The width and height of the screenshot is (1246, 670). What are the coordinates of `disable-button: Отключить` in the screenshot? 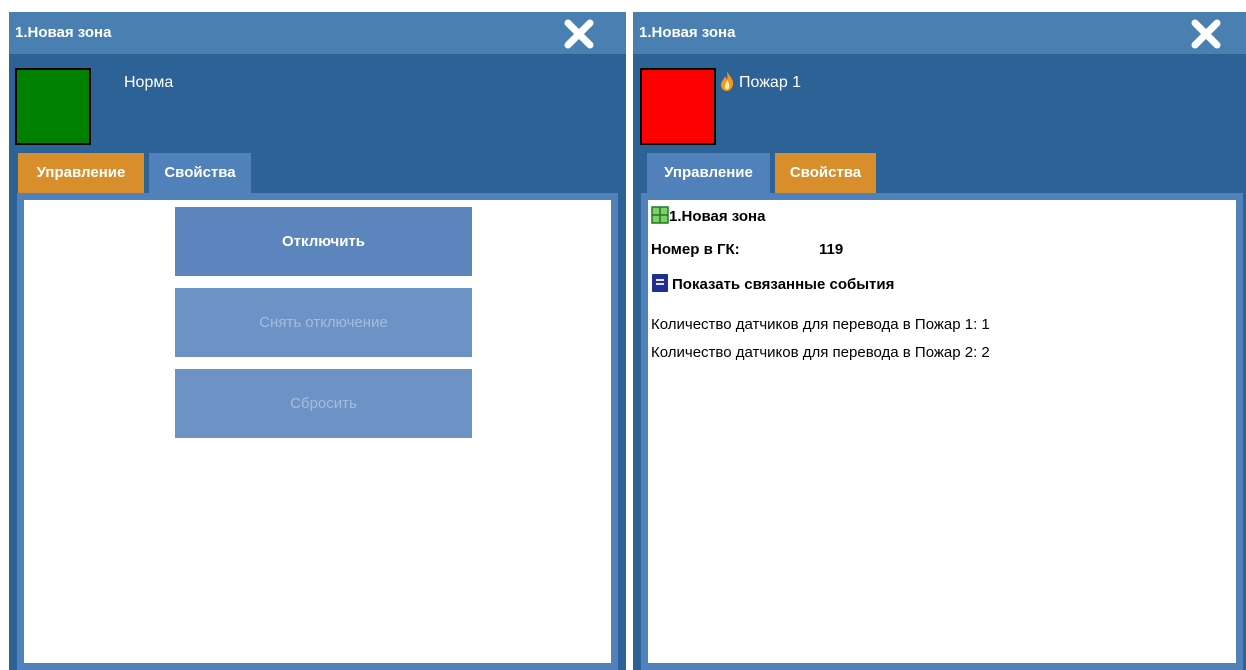 It's located at (323, 241).